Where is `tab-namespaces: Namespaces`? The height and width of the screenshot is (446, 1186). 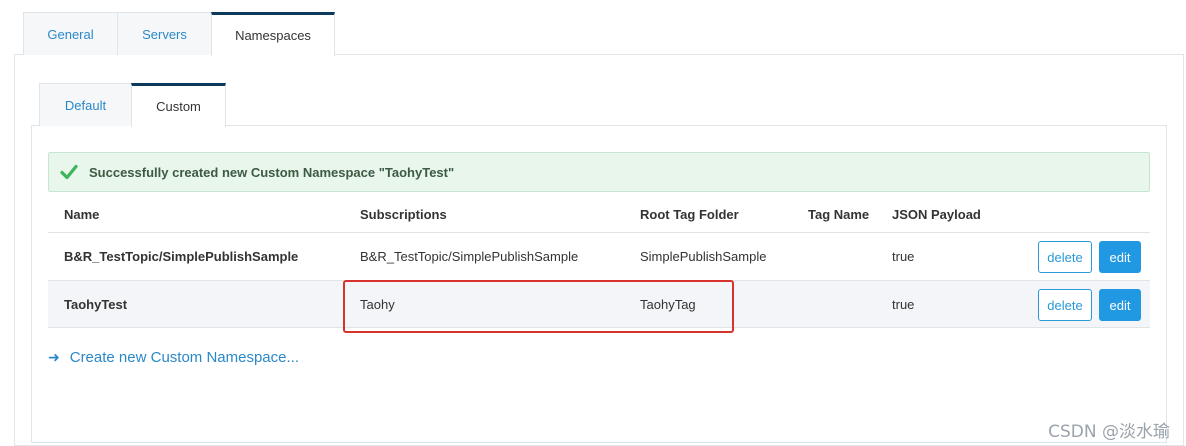
tab-namespaces: Namespaces is located at coordinates (273, 34).